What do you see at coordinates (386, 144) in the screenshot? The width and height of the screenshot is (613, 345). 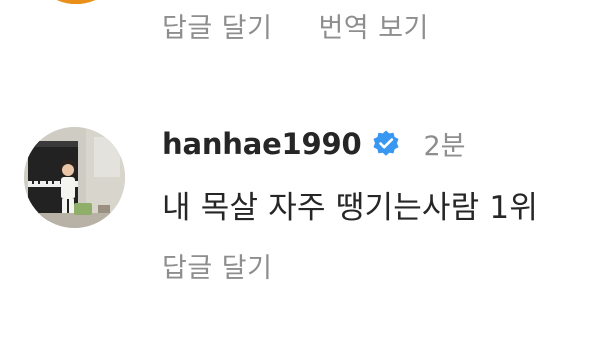 I see `verified-badge-icon` at bounding box center [386, 144].